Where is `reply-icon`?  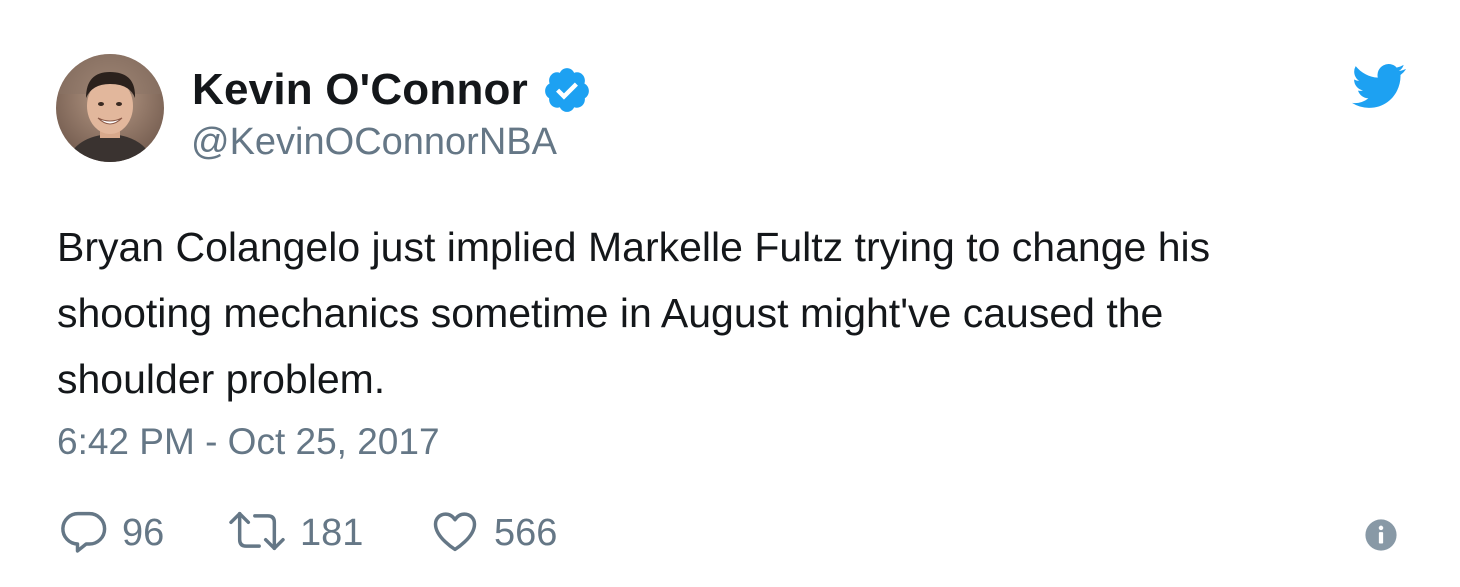 reply-icon is located at coordinates (84, 533).